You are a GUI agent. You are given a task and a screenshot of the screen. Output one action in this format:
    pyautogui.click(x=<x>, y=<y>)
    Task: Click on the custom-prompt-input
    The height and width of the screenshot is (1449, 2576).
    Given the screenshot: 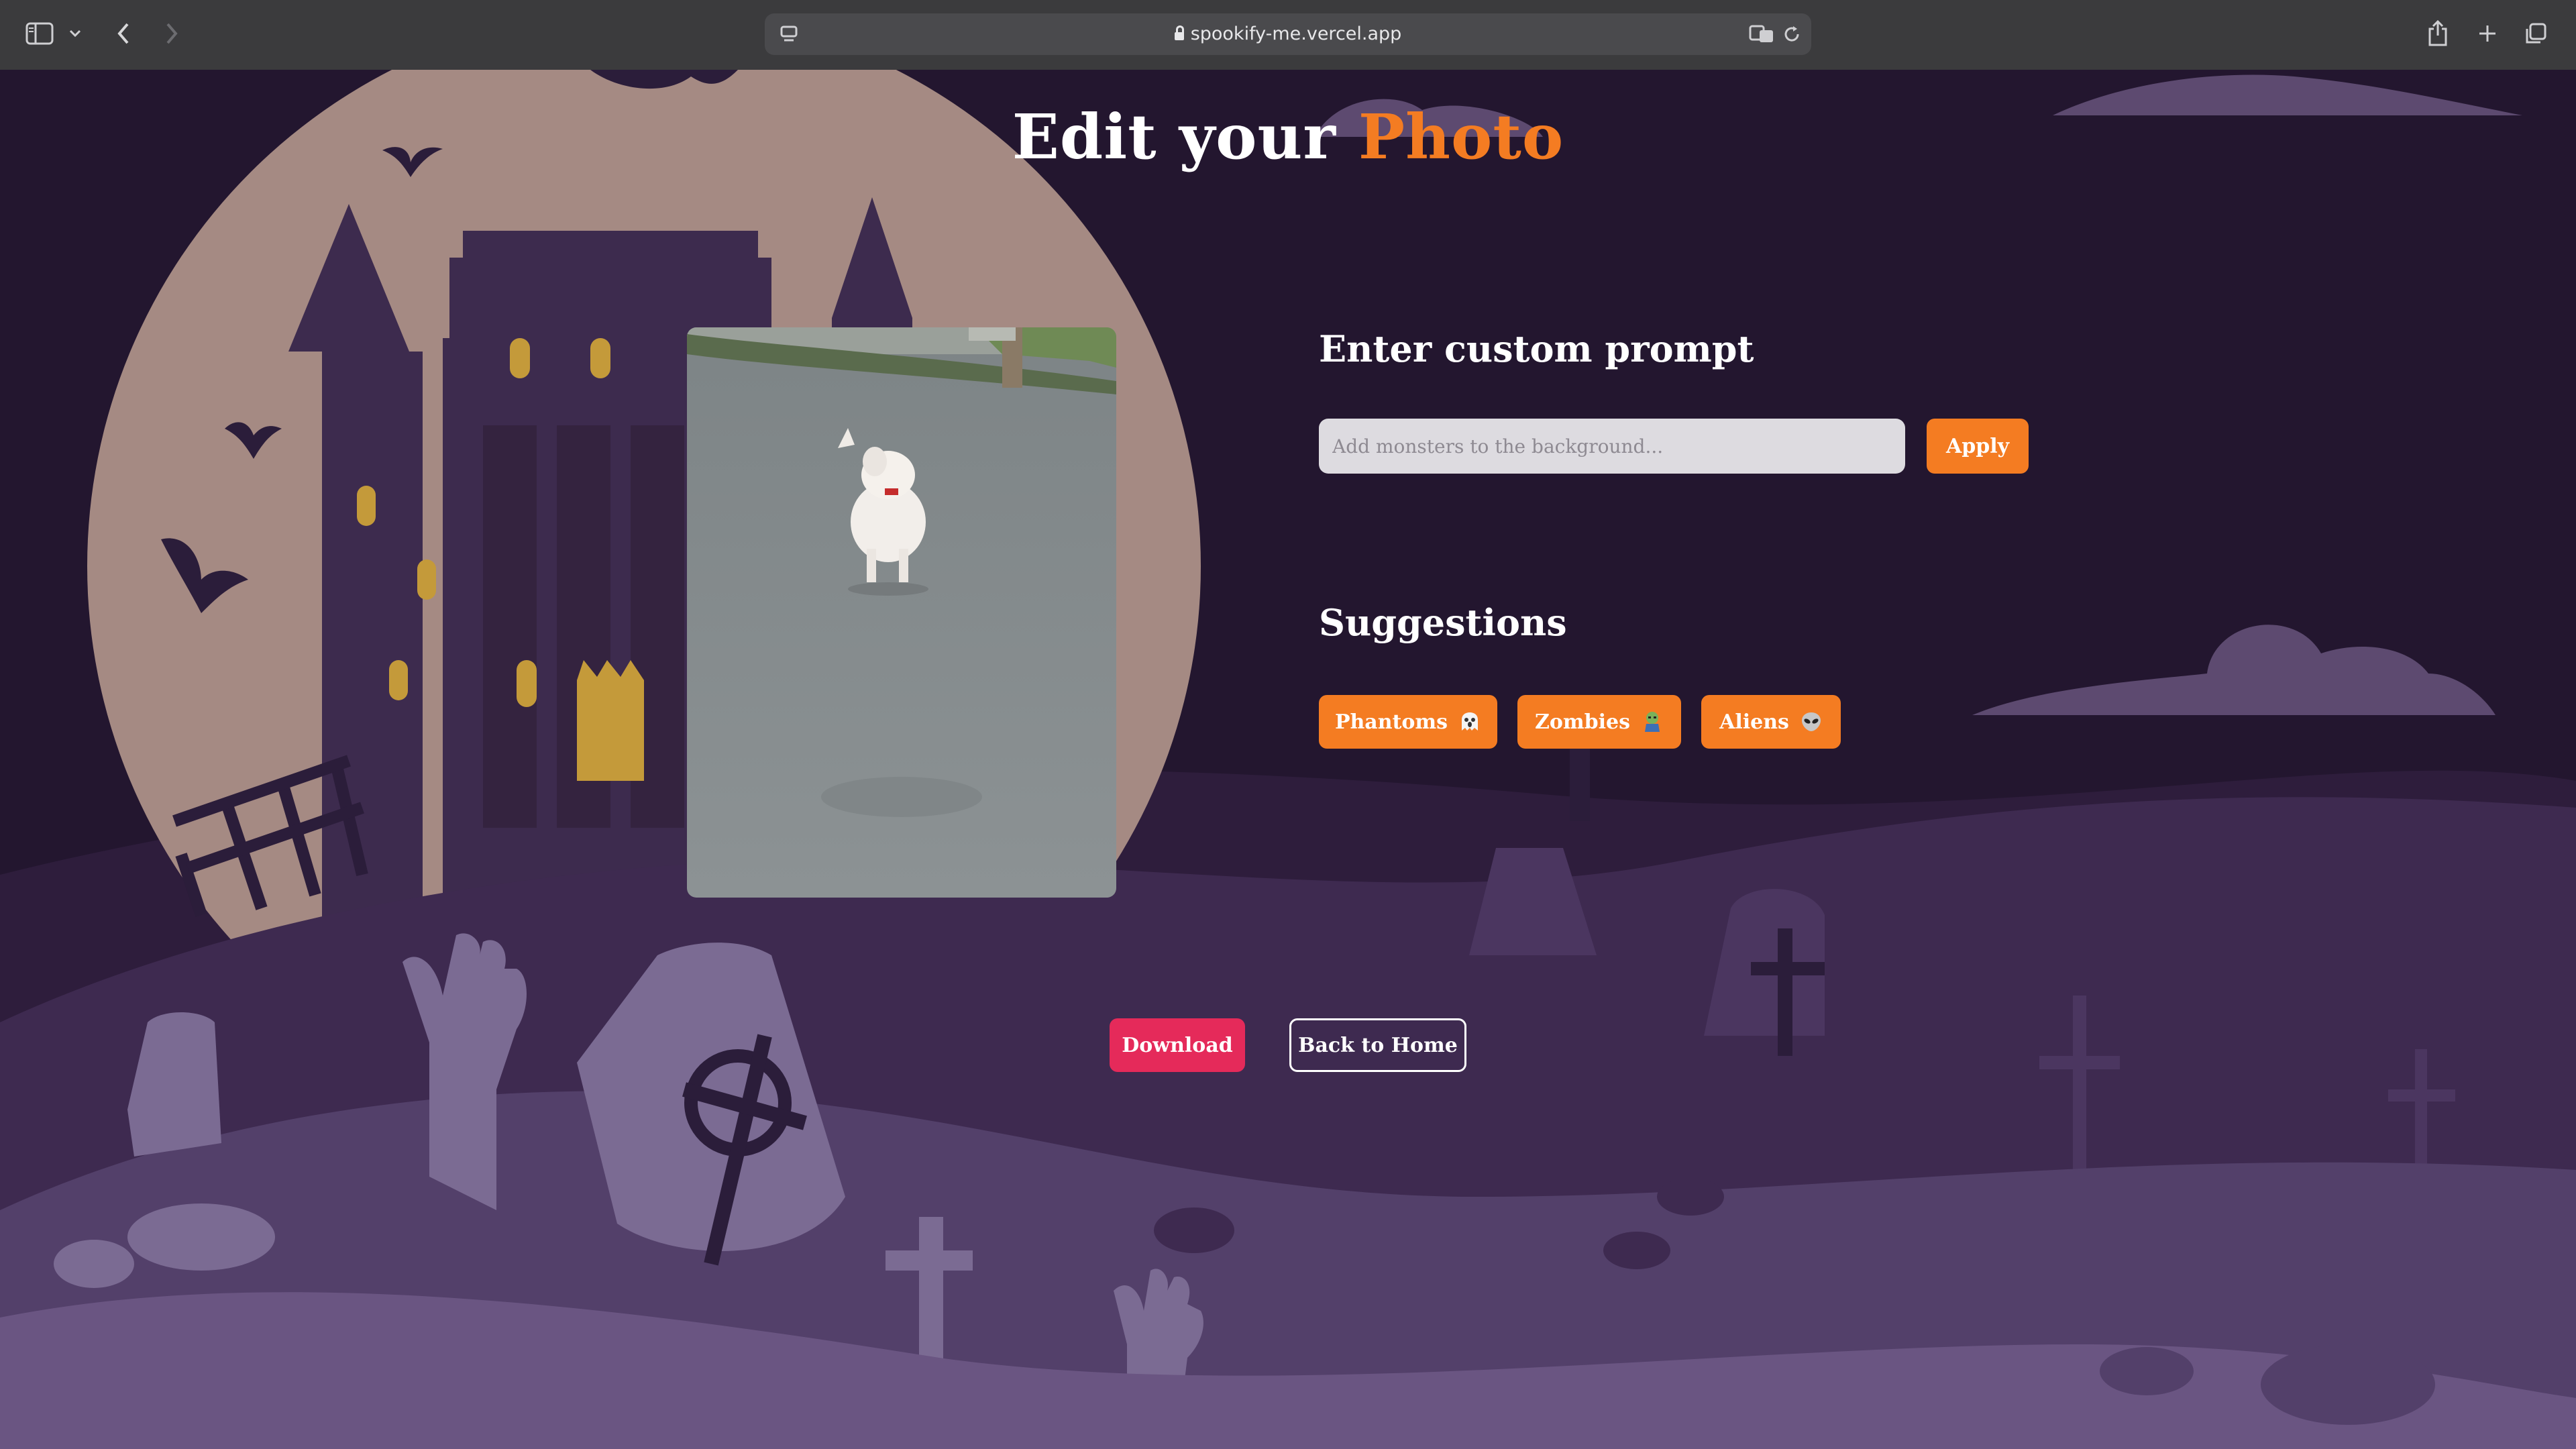 What is the action you would take?
    pyautogui.click(x=1612, y=446)
    